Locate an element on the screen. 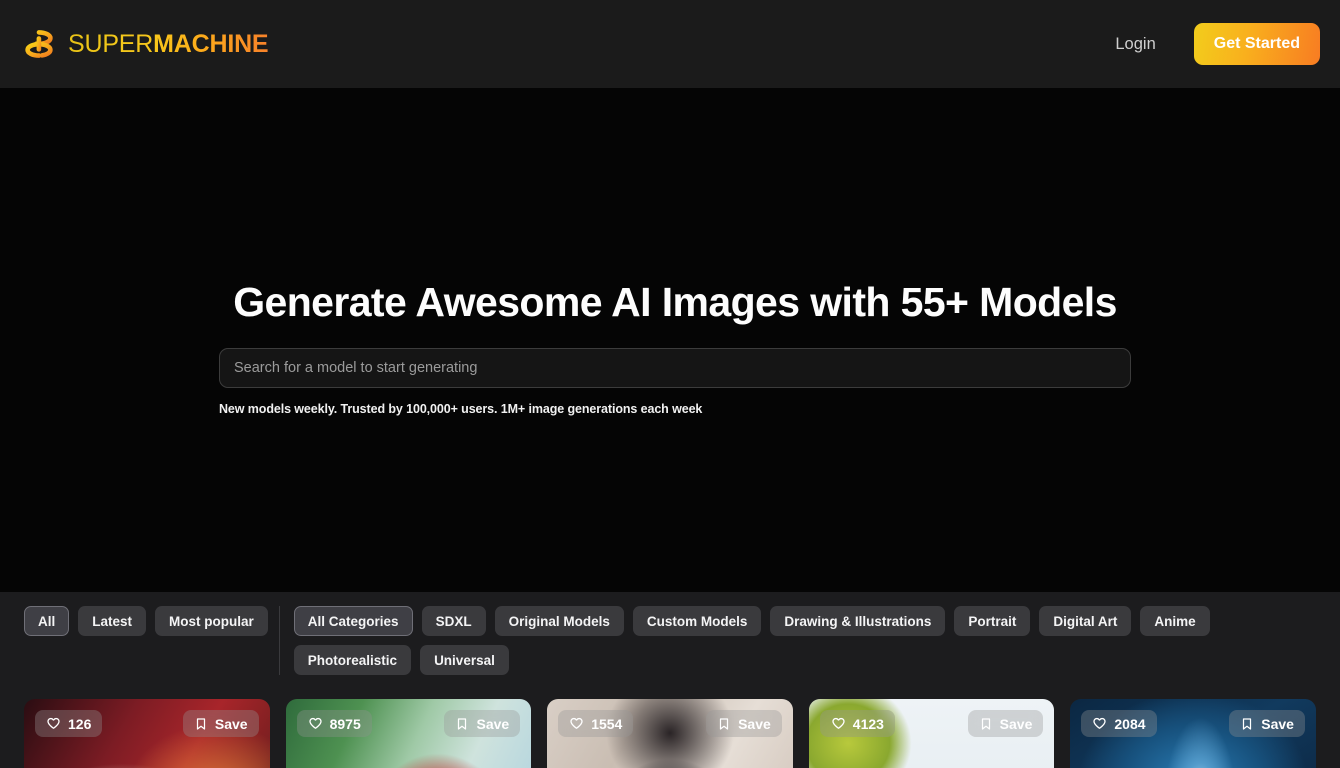  gallery-card: 126 Save is located at coordinates (147, 733).